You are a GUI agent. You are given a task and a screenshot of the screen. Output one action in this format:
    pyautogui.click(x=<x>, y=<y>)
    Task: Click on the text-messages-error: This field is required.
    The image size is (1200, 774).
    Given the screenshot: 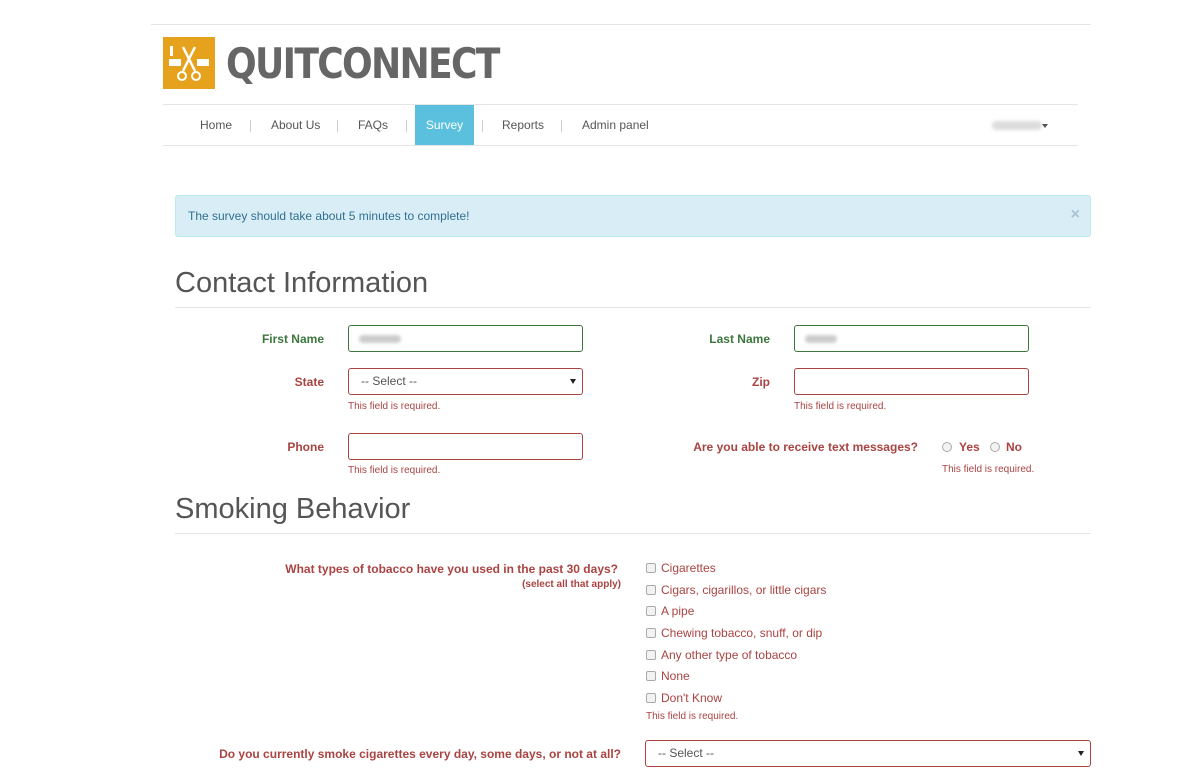 What is the action you would take?
    pyautogui.click(x=988, y=469)
    